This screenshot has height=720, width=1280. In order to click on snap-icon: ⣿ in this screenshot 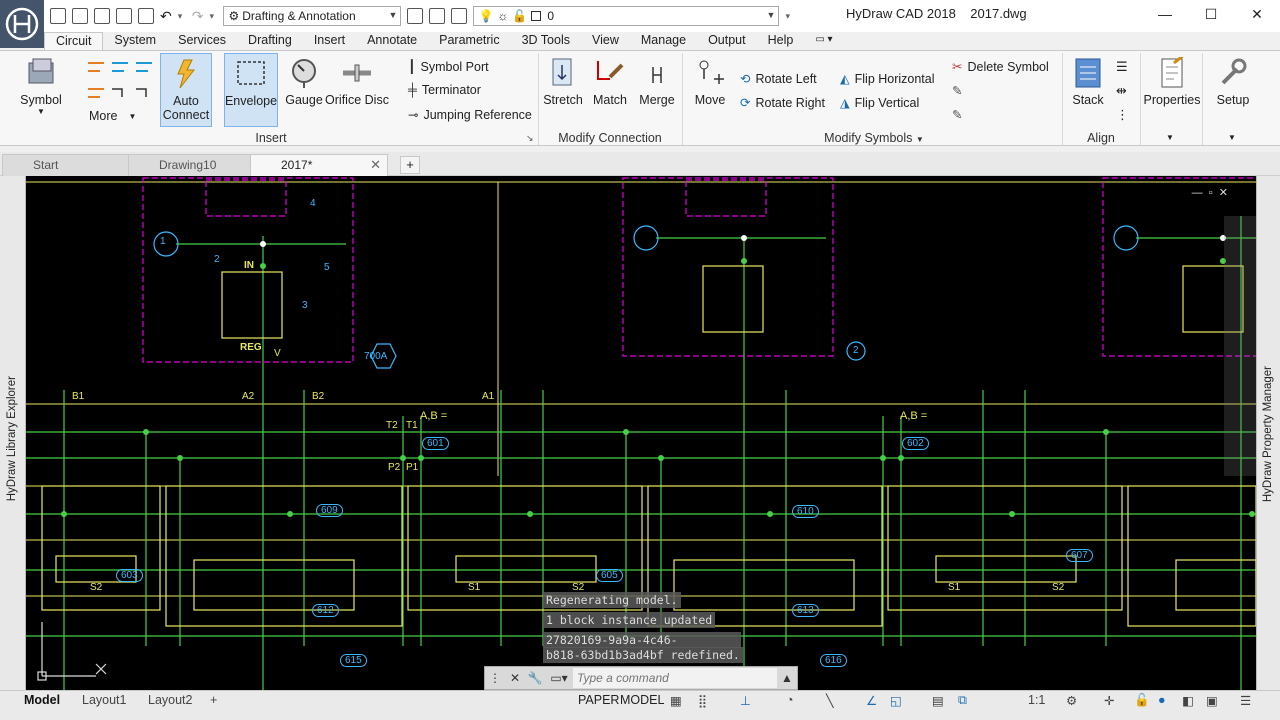, I will do `click(702, 700)`.